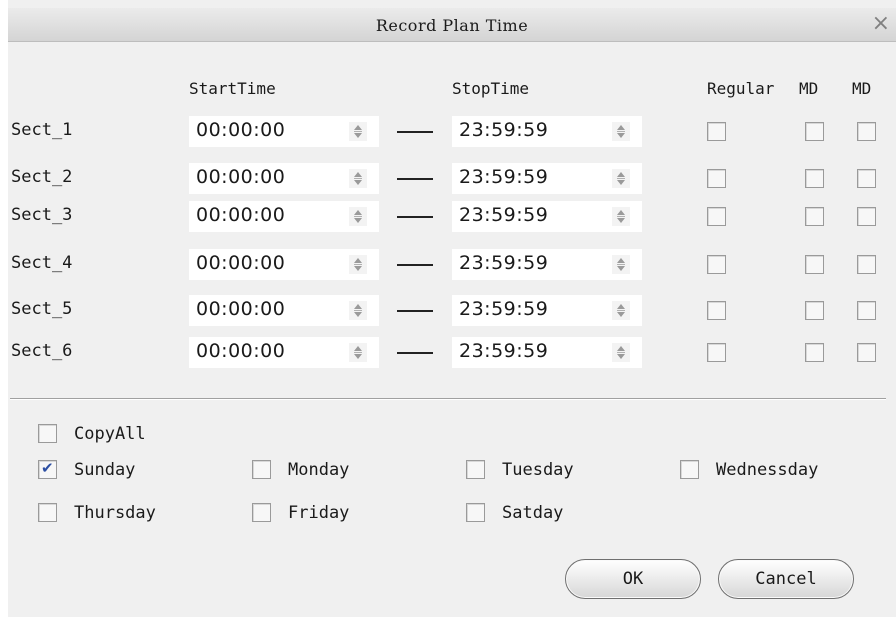 The width and height of the screenshot is (896, 617). What do you see at coordinates (767, 470) in the screenshot?
I see `day-label-wednessday: Wednessday` at bounding box center [767, 470].